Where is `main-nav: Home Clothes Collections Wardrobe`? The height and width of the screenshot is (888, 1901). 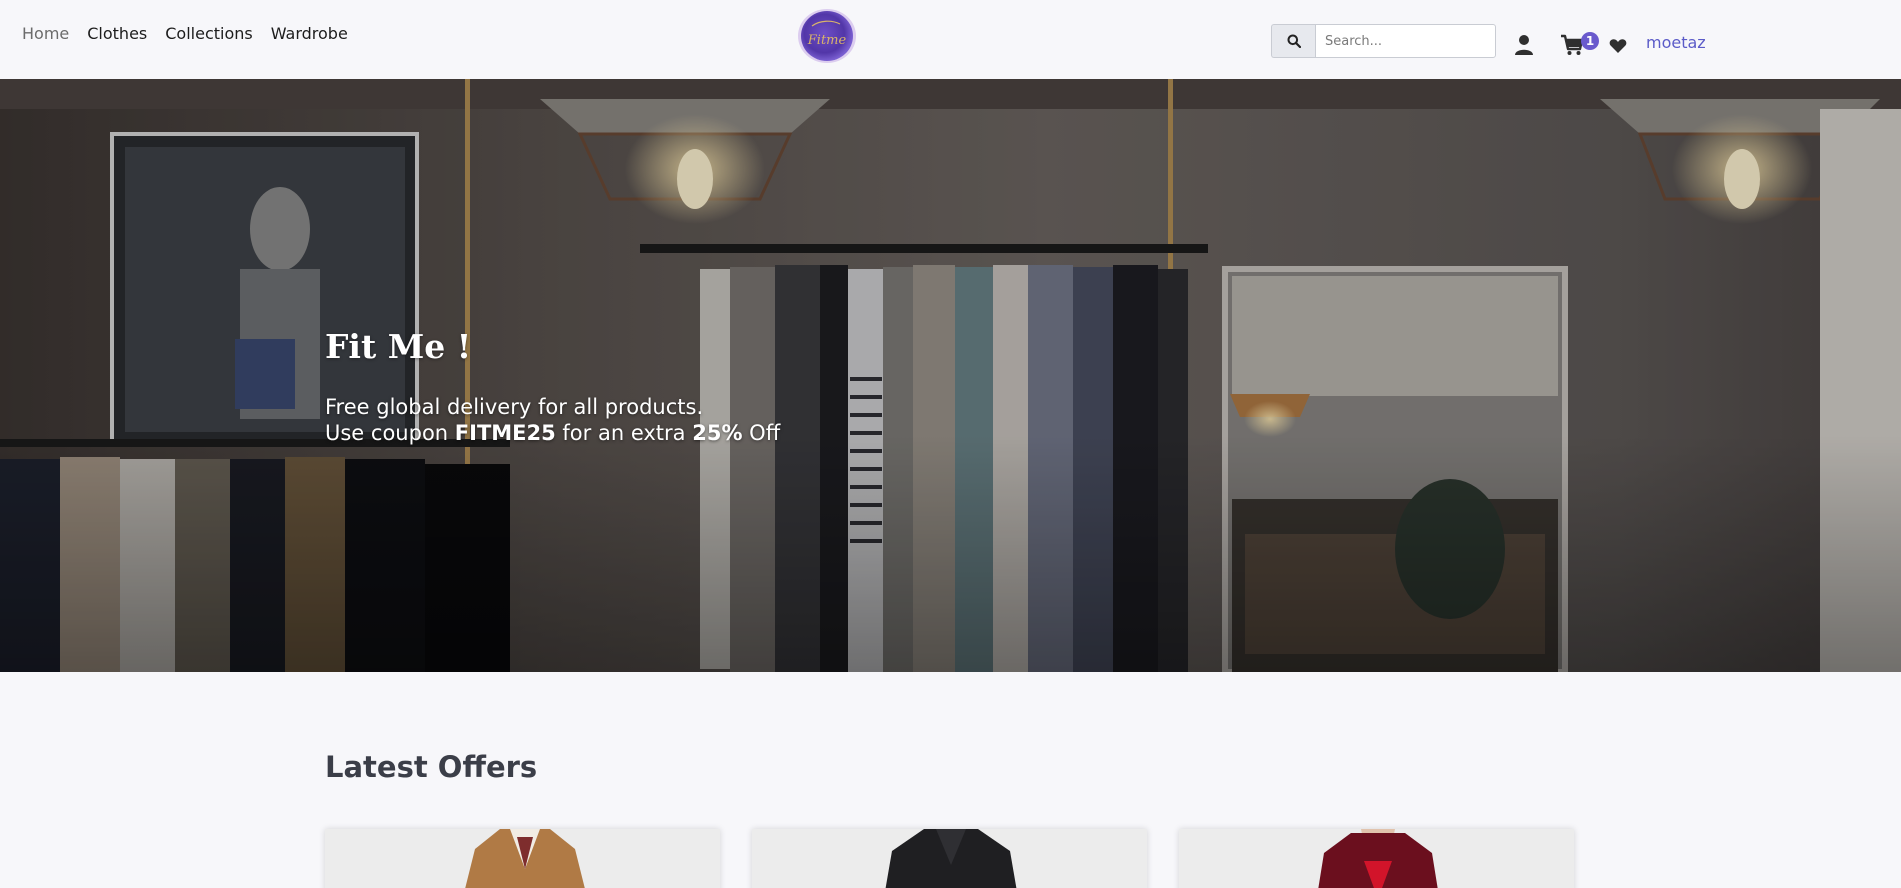
main-nav: Home Clothes Collections Wardrobe is located at coordinates (185, 33).